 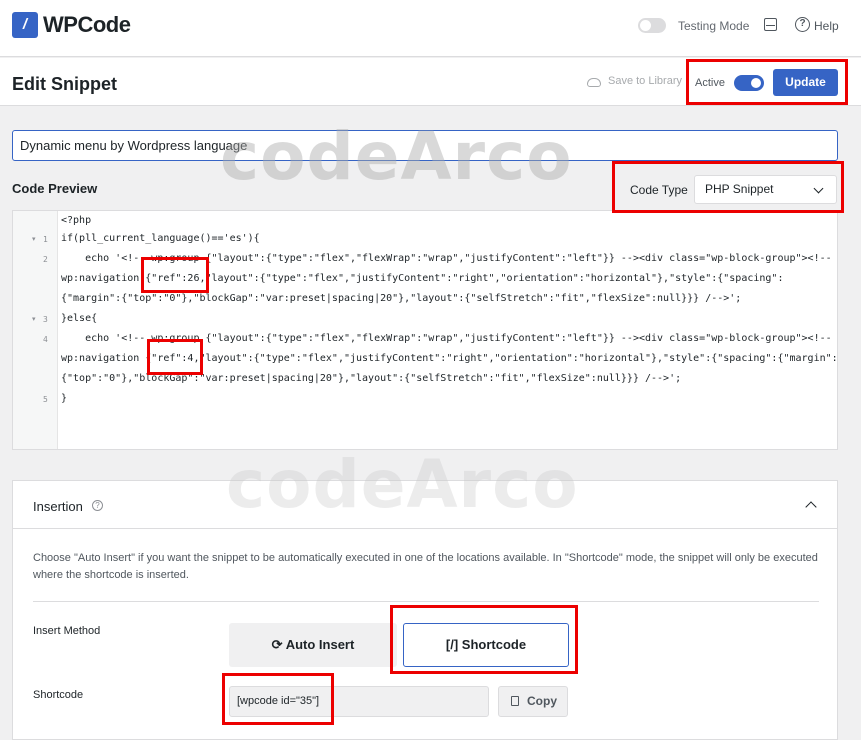 I want to click on help-link: Help, so click(x=826, y=26).